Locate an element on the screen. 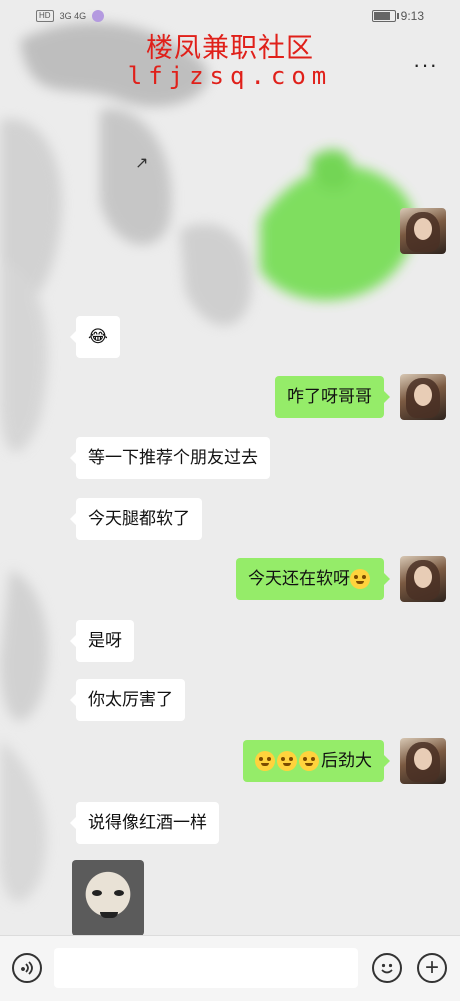  message-bubble: 是呀 is located at coordinates (102, 641).